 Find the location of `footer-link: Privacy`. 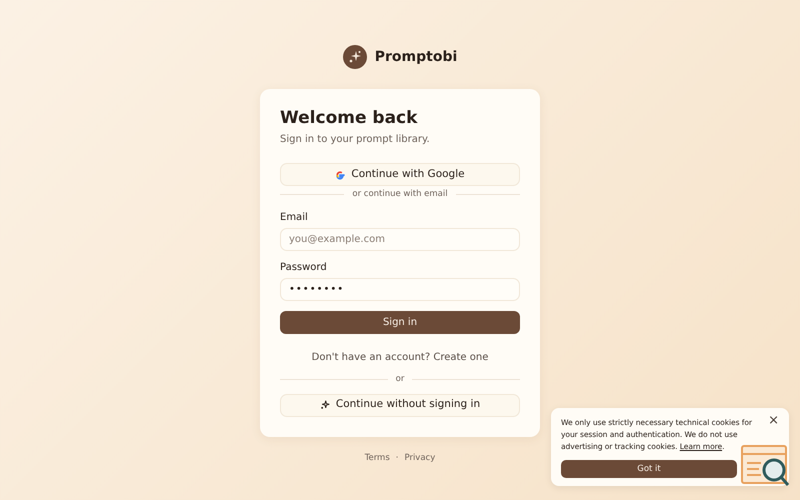

footer-link: Privacy is located at coordinates (420, 458).